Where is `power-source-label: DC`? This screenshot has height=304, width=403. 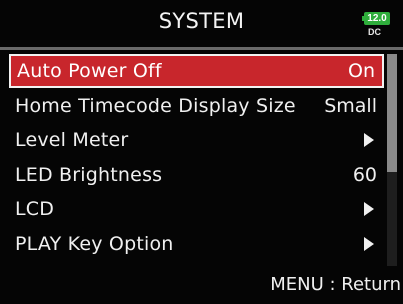 power-source-label: DC is located at coordinates (374, 32).